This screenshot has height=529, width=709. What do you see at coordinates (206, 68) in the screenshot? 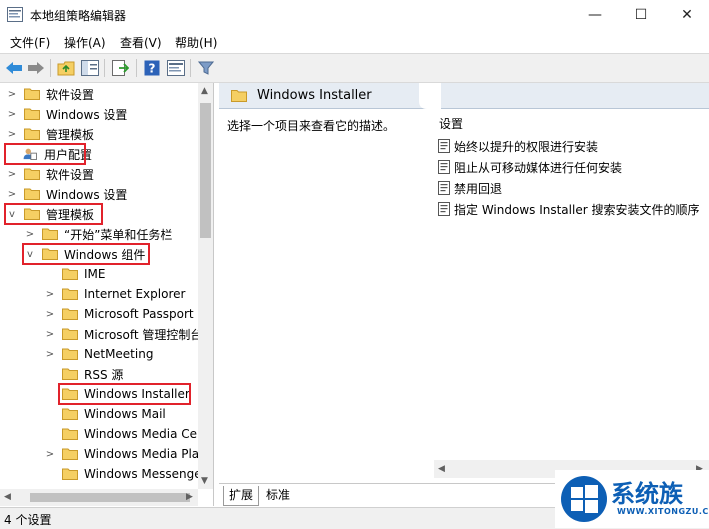
I see `filter-icon` at bounding box center [206, 68].